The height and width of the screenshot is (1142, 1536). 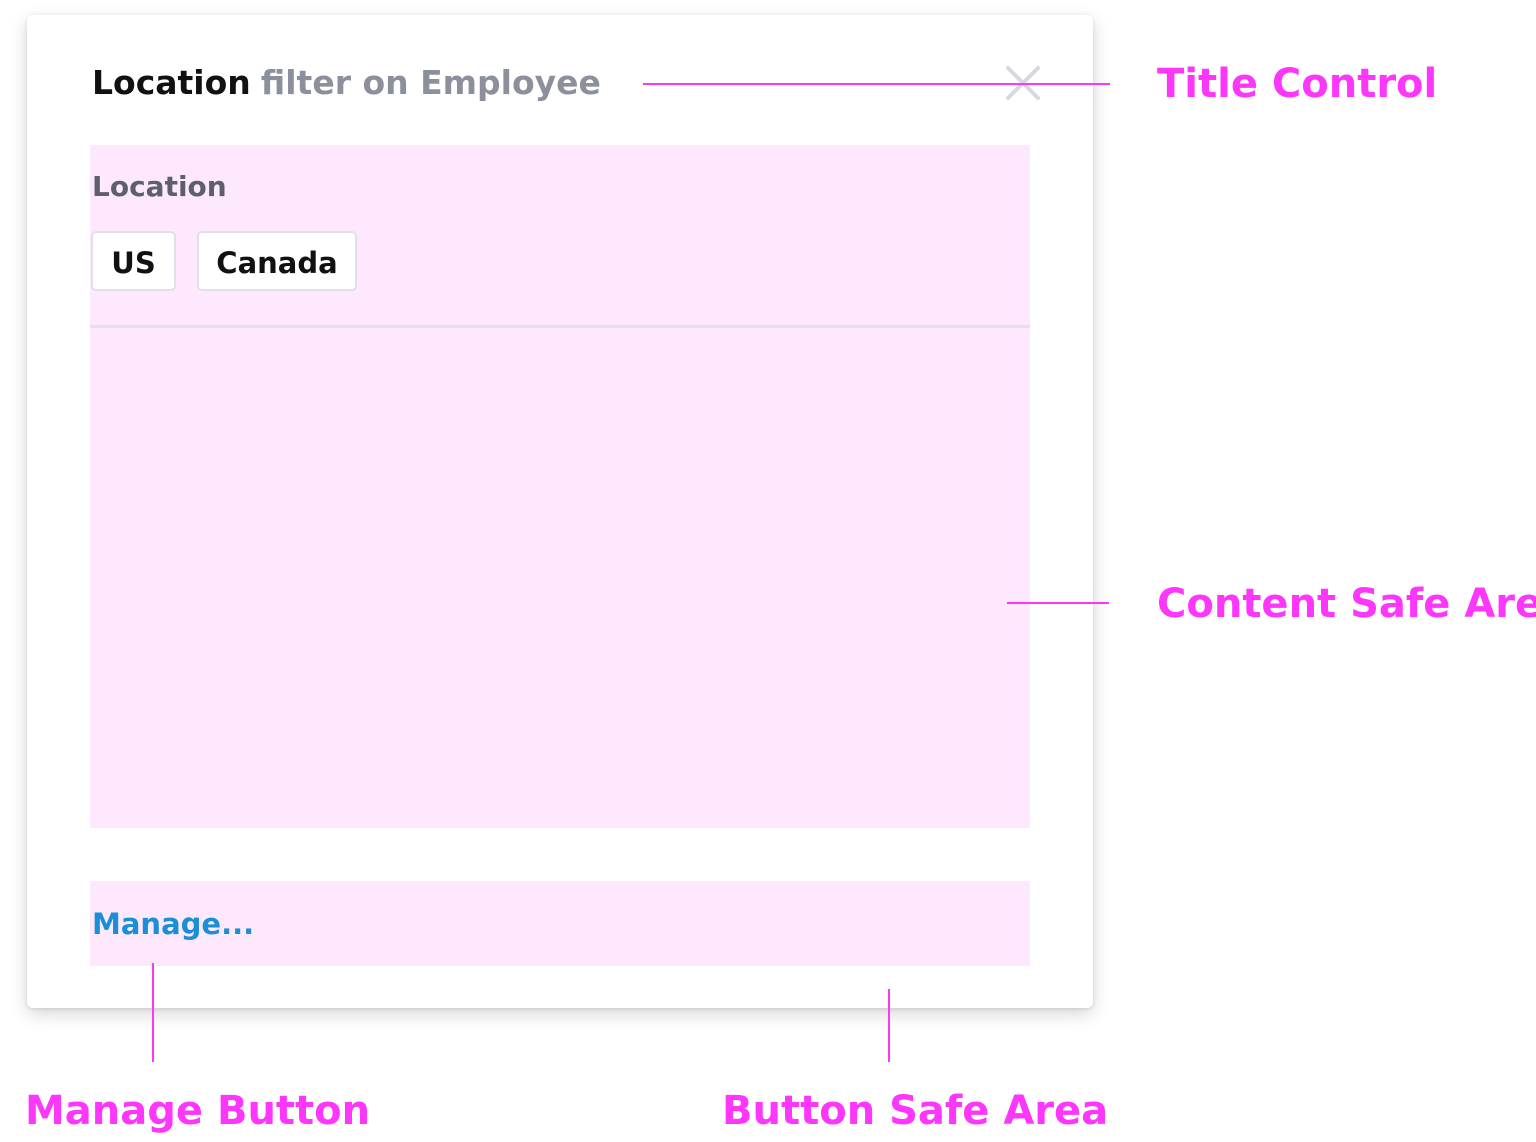 I want to click on manage-button-leader, so click(x=153, y=1012).